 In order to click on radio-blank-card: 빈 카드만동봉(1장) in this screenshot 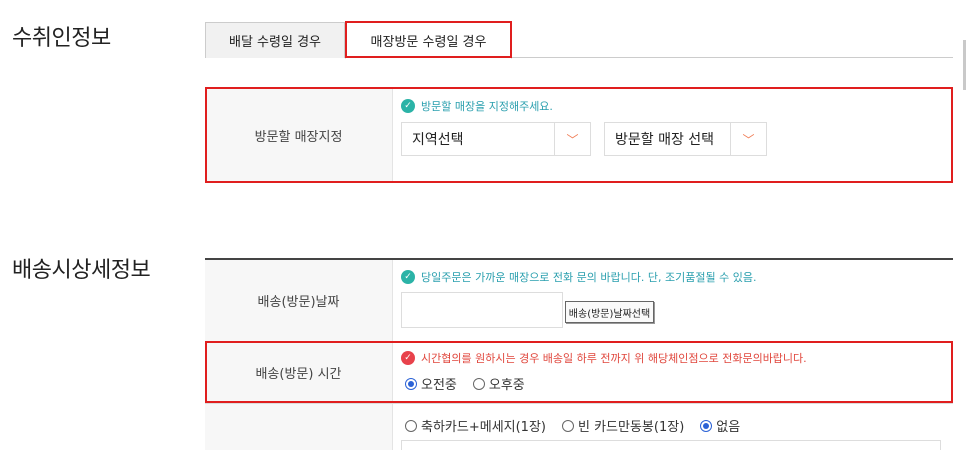, I will do `click(623, 425)`.